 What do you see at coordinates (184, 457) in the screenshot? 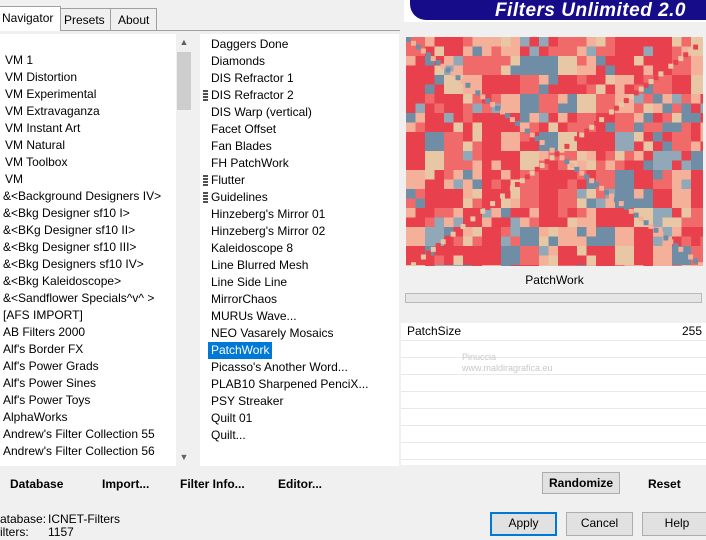
I see `scroll-down-icon: ▼` at bounding box center [184, 457].